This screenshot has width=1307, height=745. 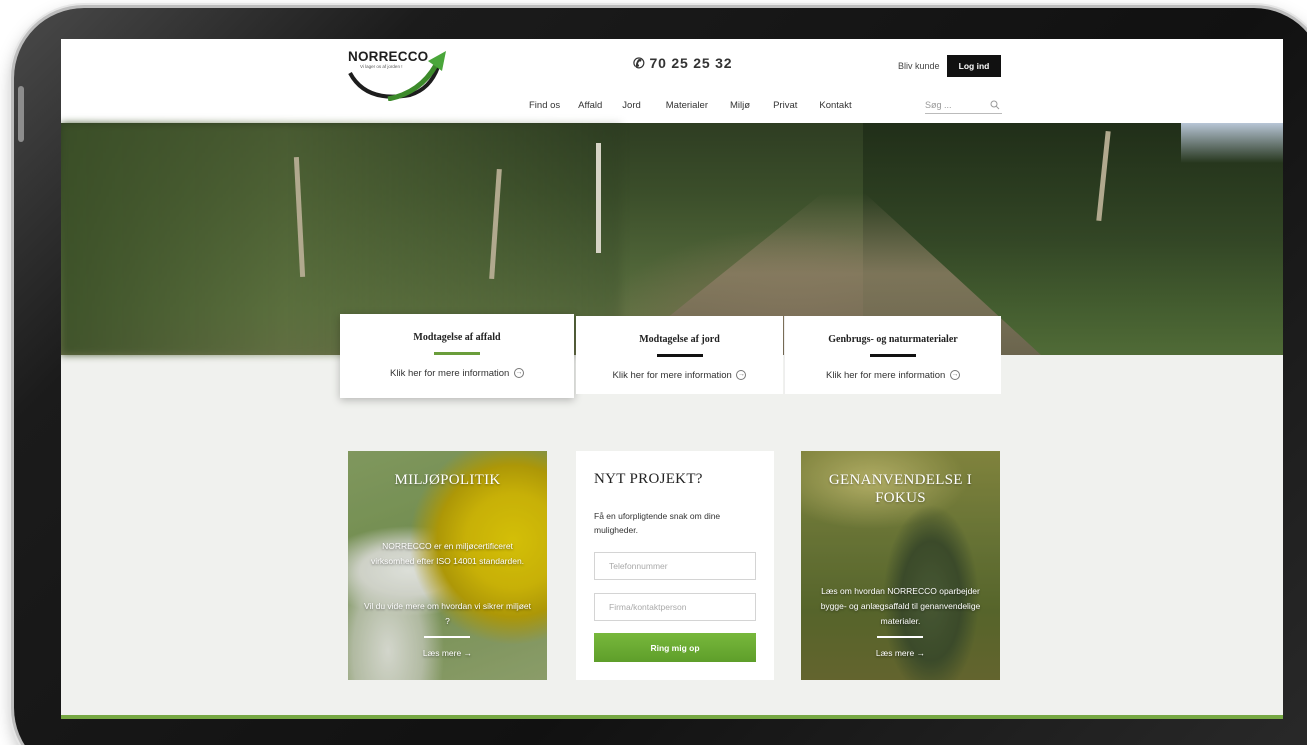 I want to click on search-icon, so click(x=995, y=105).